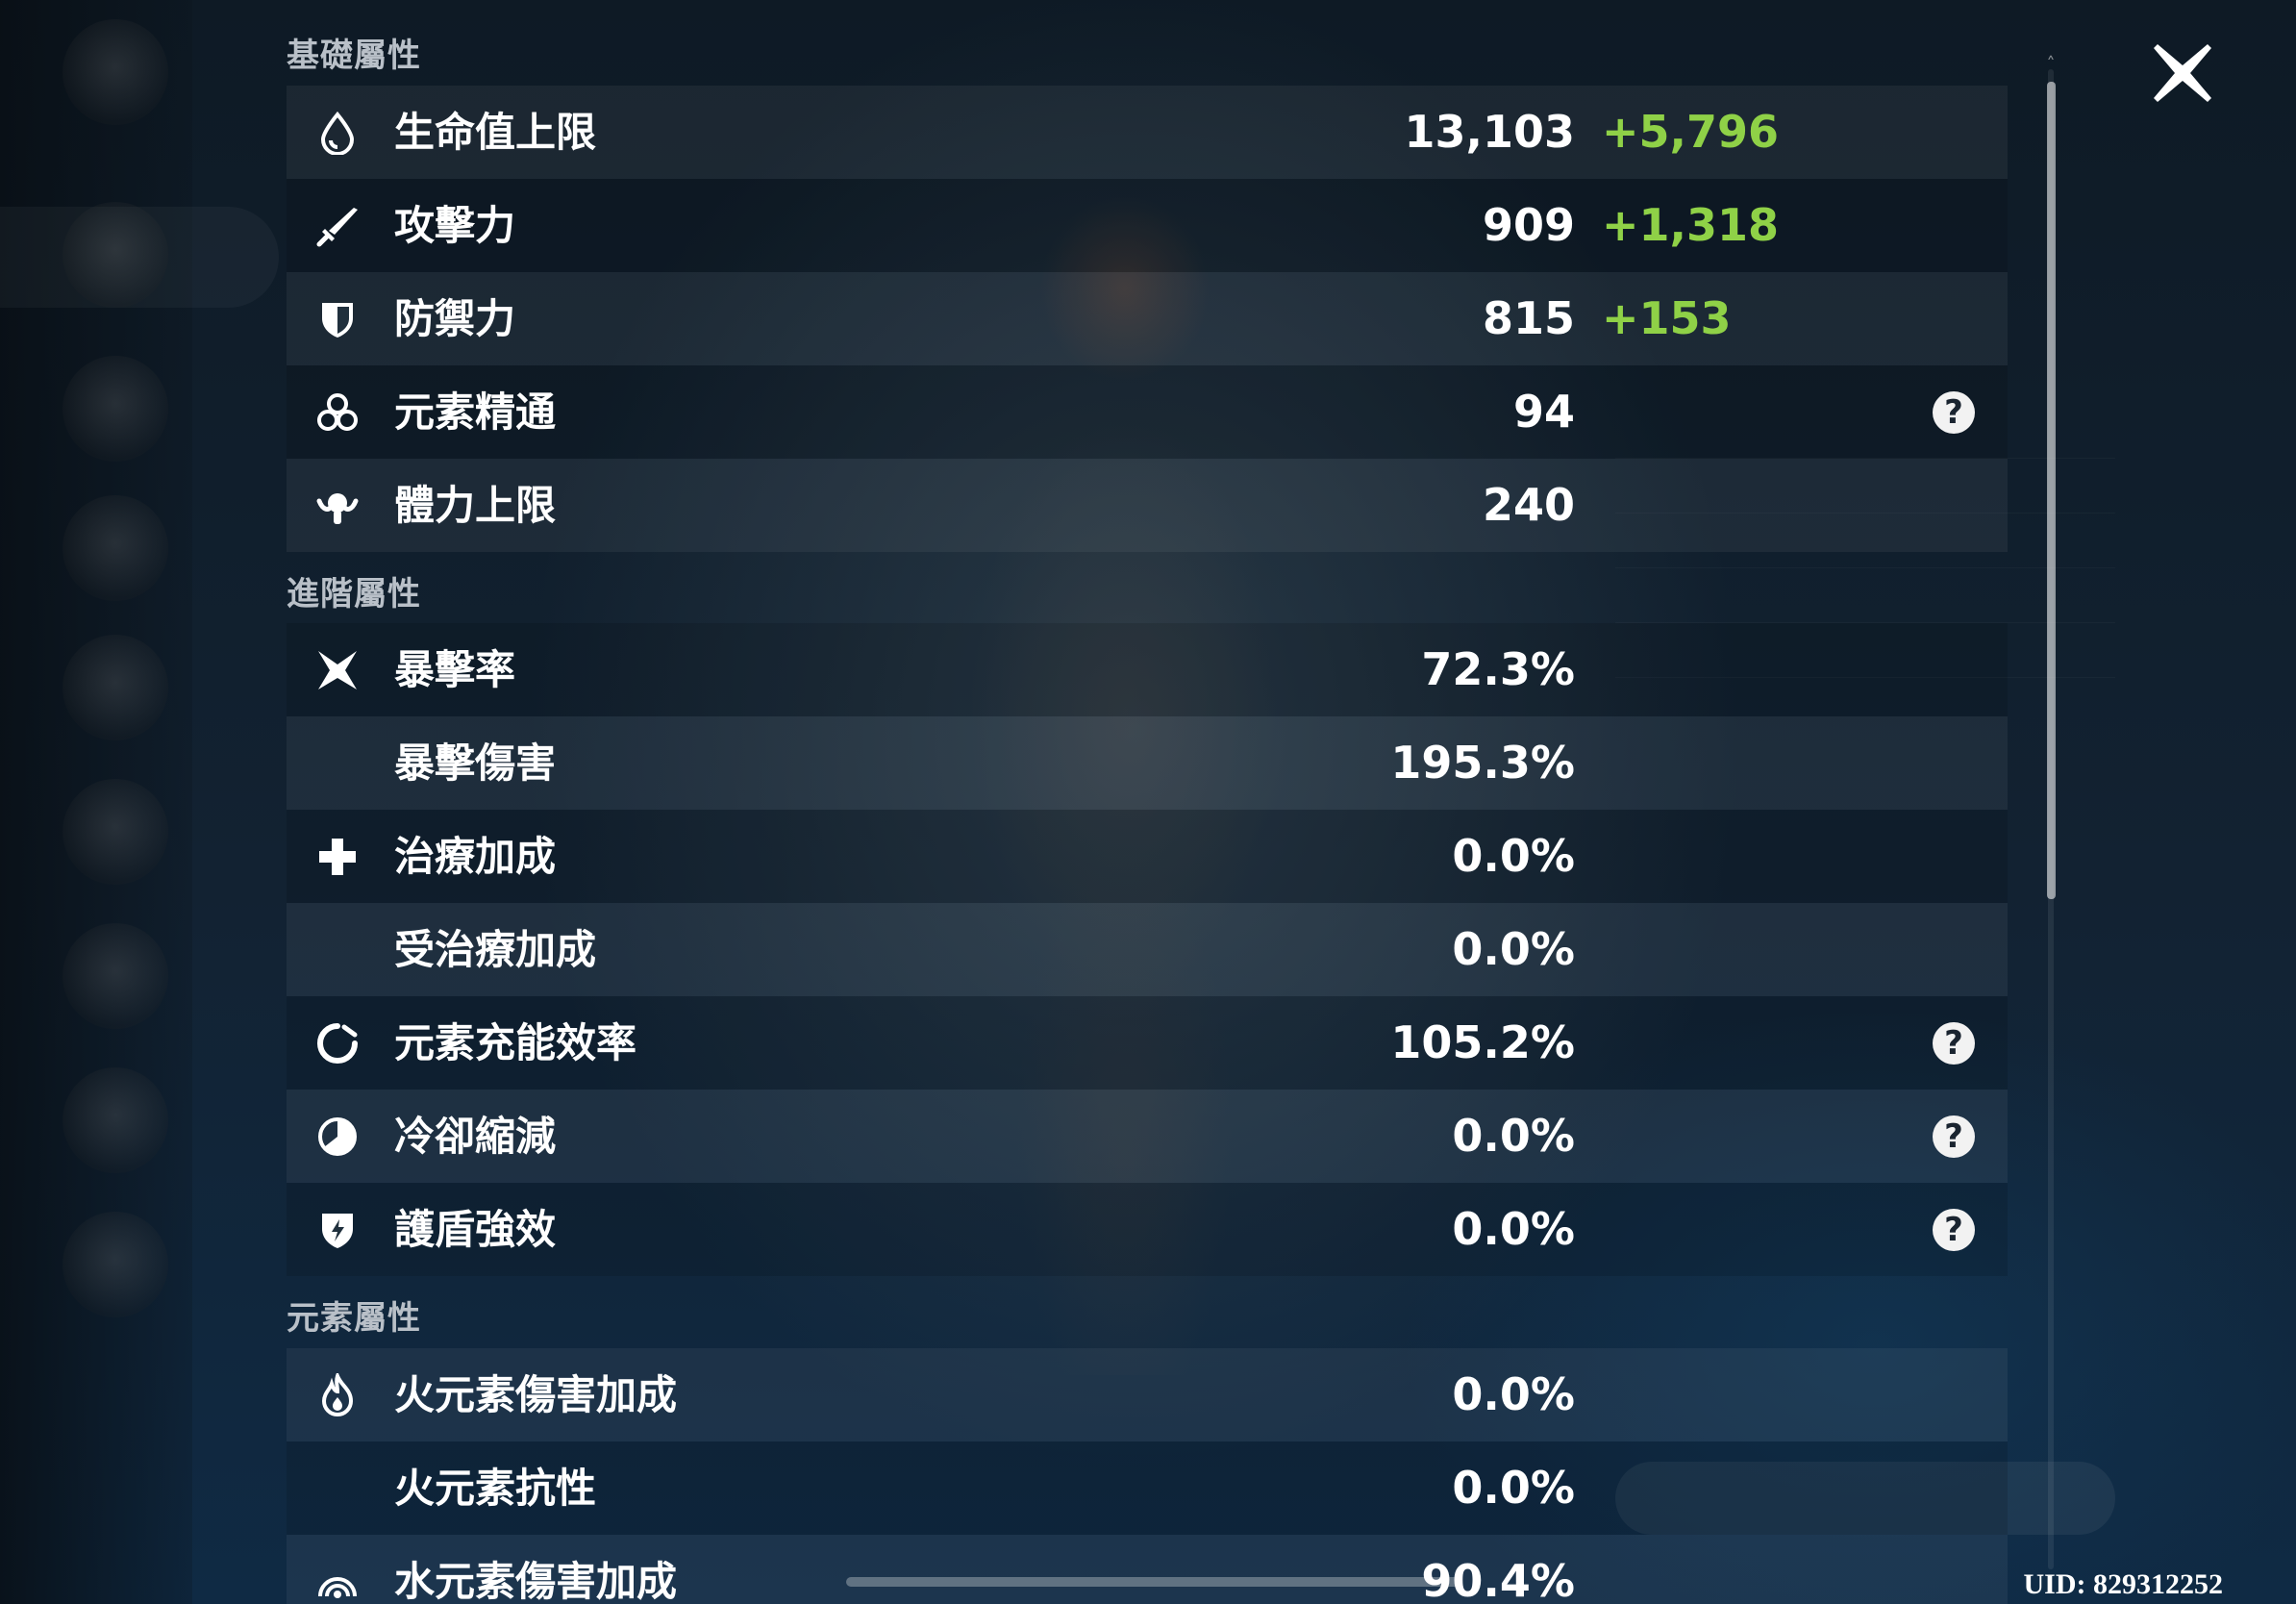 The width and height of the screenshot is (2296, 1604). Describe the element at coordinates (1543, 412) in the screenshot. I see `stat-value: 94` at that location.